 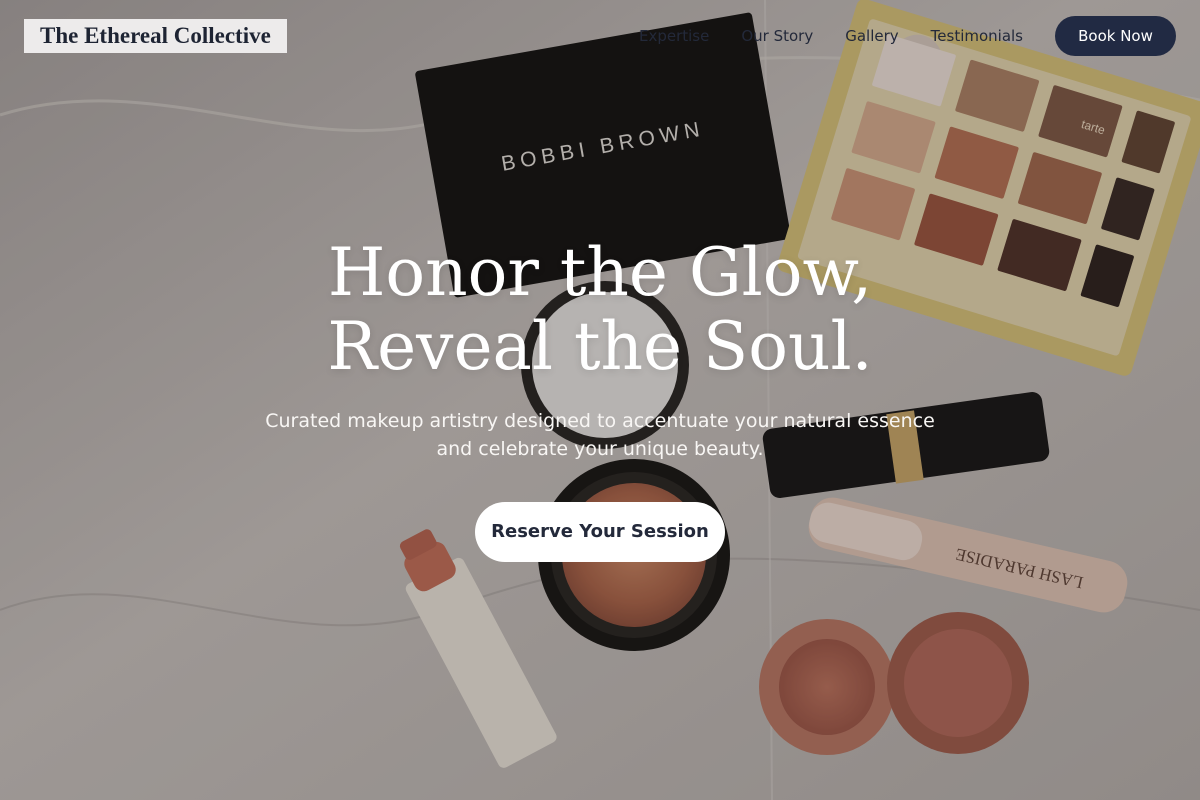 What do you see at coordinates (600, 272) in the screenshot?
I see `hero-headline-line-1: Honor the Glow,` at bounding box center [600, 272].